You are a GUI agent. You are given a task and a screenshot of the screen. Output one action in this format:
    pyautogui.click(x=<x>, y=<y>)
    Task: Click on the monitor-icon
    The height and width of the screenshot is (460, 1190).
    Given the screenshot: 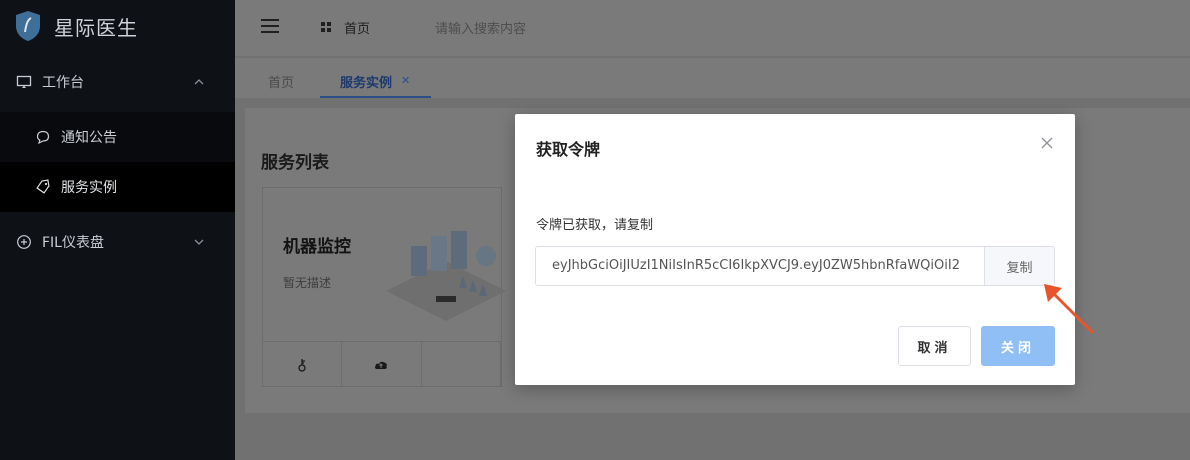 What is the action you would take?
    pyautogui.click(x=24, y=82)
    